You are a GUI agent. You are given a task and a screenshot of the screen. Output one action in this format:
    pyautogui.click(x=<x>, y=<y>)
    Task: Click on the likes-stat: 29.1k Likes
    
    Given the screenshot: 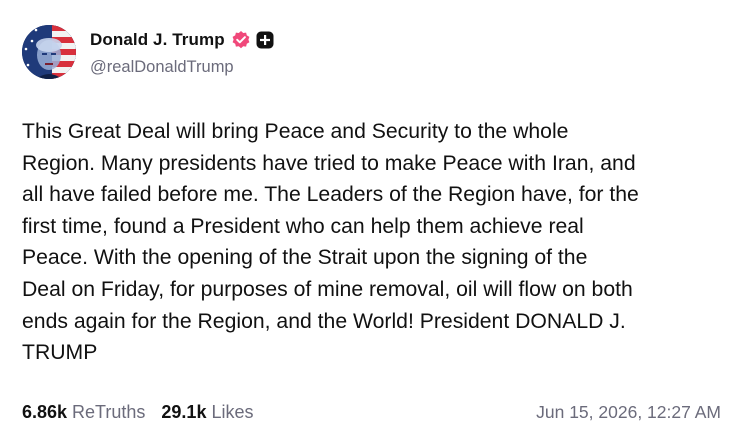 What is the action you would take?
    pyautogui.click(x=207, y=412)
    